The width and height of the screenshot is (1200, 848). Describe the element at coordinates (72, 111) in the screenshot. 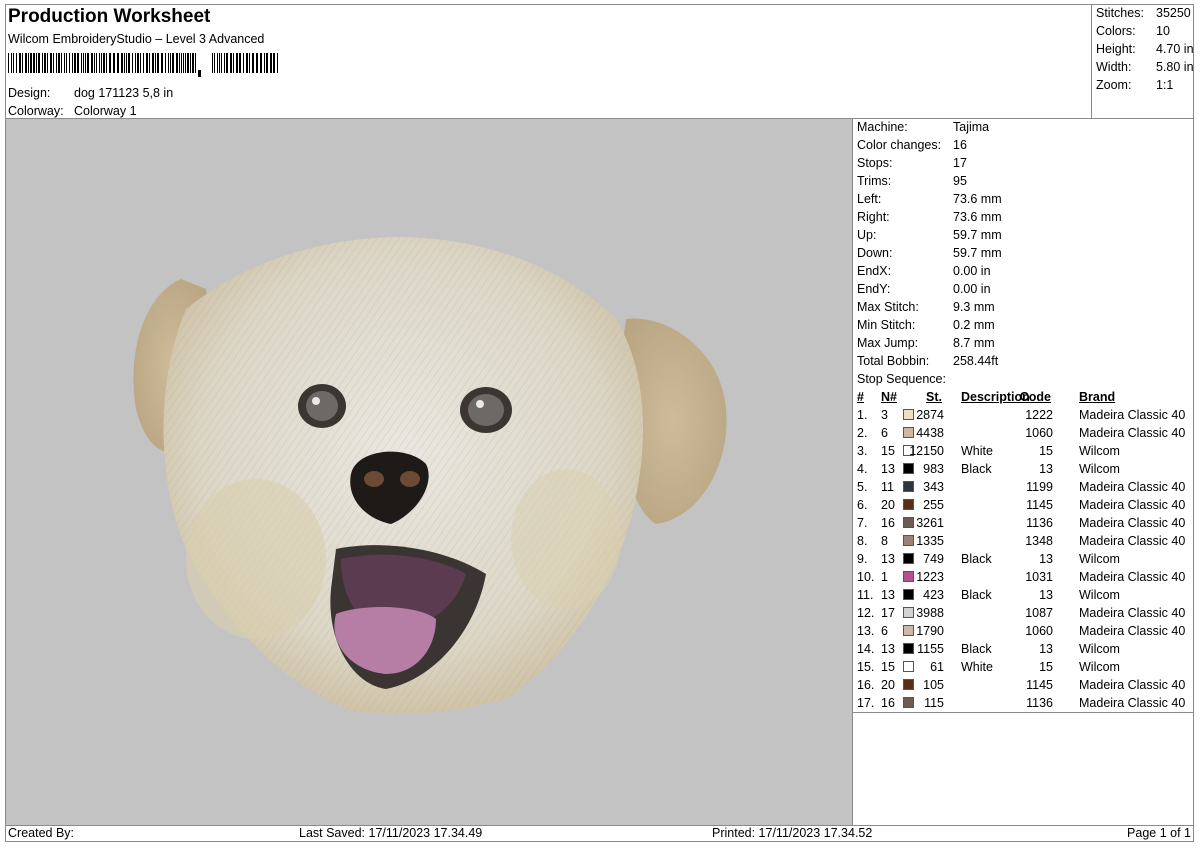

I see `colorway-row: Colorway: Colorway 1` at that location.